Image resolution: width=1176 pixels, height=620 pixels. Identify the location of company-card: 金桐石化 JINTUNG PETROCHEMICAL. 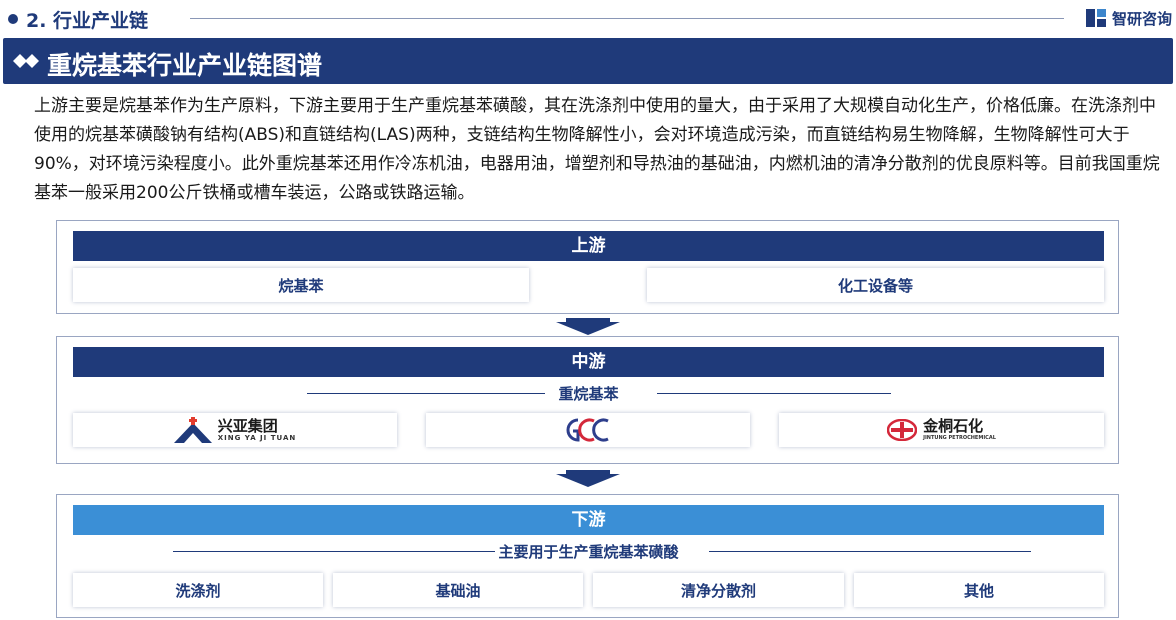
(941, 430).